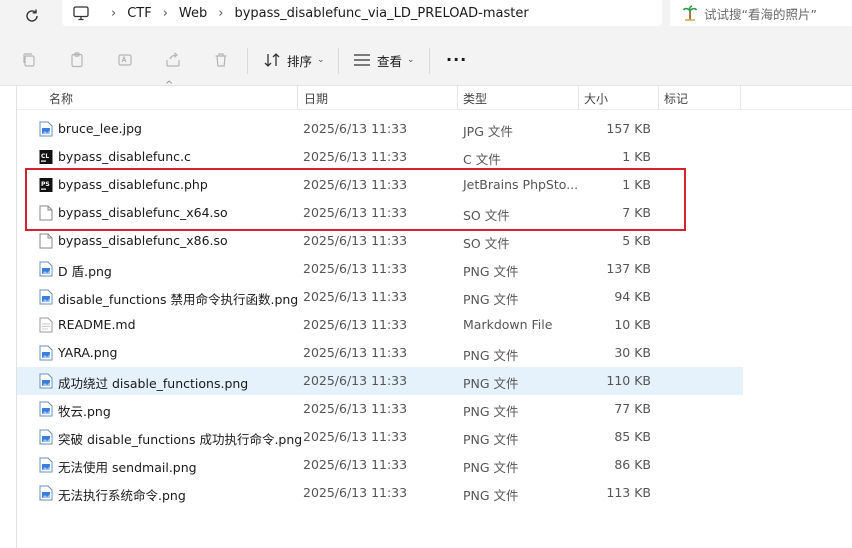  Describe the element at coordinates (434, 95) in the screenshot. I see `column-header-row: ^ 名称 日期 类型 大小 标记` at that location.